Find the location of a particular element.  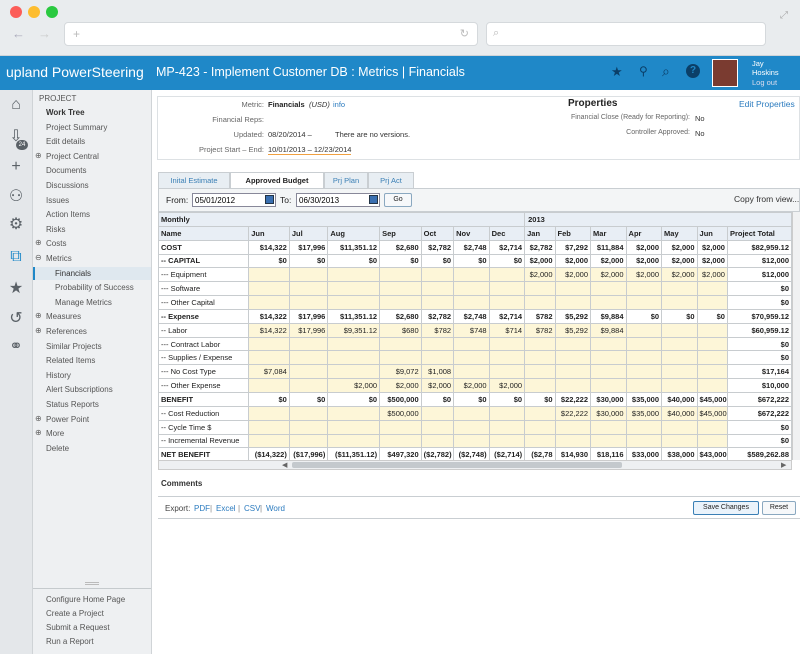

scrollbar-thumb is located at coordinates (457, 465).